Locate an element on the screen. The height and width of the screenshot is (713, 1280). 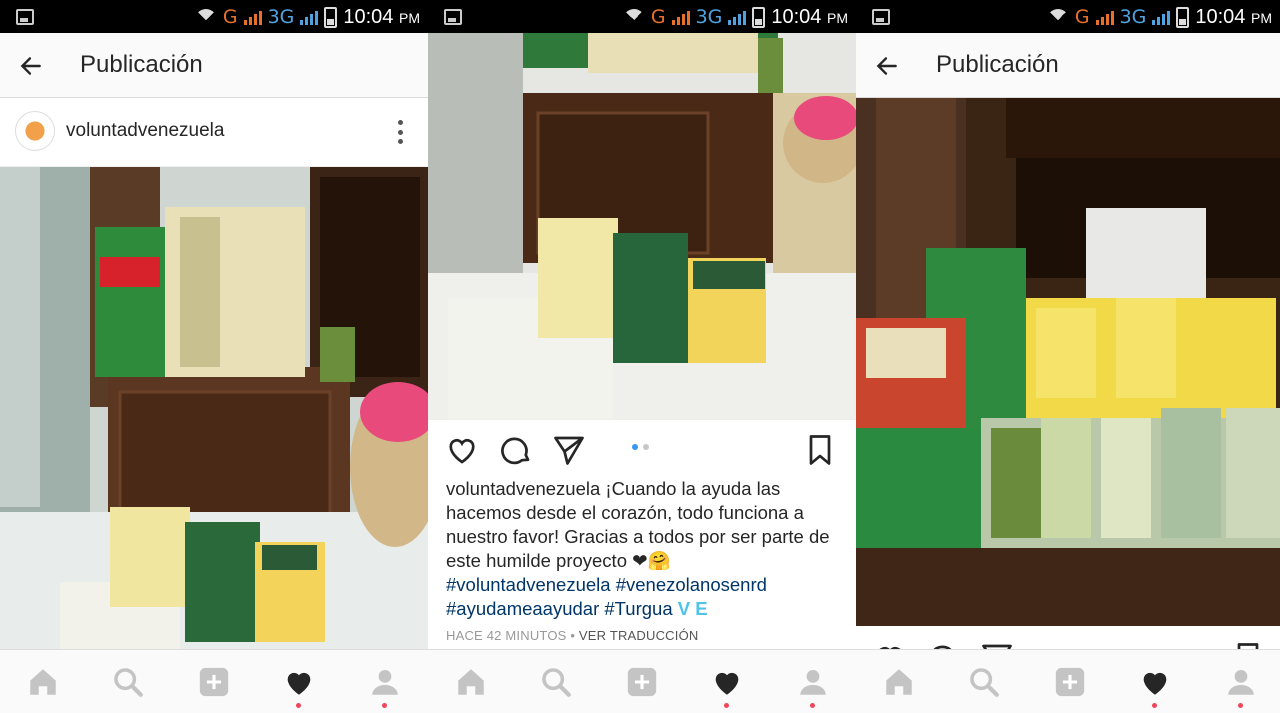
see-translation-link: VER TRADUCCIÓN is located at coordinates (639, 635).